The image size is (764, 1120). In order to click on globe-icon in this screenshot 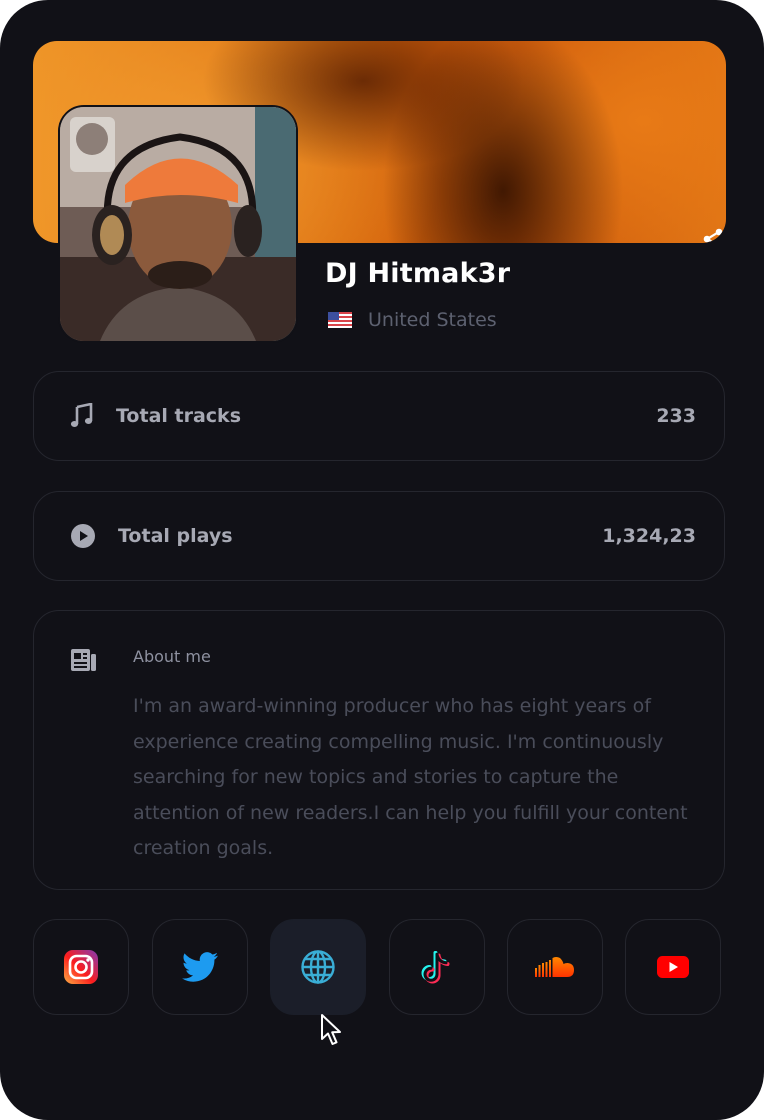, I will do `click(318, 967)`.